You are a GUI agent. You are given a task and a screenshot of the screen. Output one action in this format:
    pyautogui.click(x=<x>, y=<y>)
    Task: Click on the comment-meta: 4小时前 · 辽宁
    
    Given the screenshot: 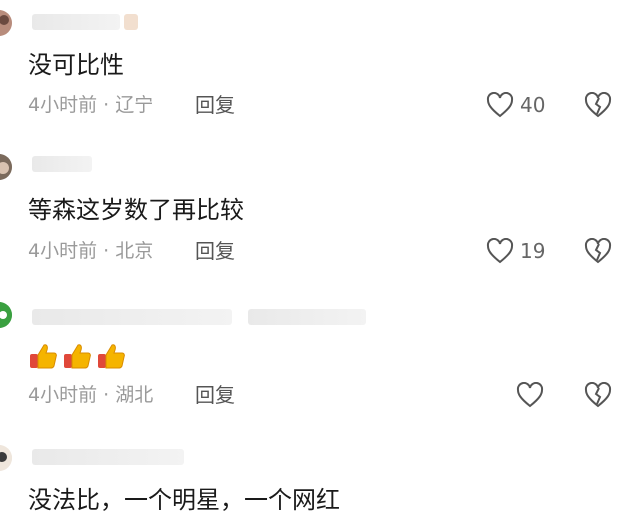 What is the action you would take?
    pyautogui.click(x=90, y=105)
    